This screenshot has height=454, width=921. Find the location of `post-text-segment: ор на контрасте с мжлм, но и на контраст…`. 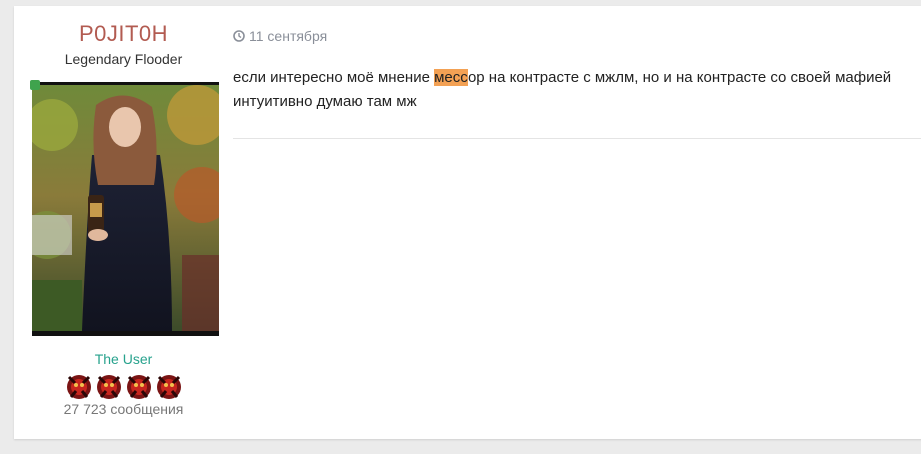

post-text-segment: ор на контрасте с мжлм, но и на контраст… is located at coordinates (679, 77).